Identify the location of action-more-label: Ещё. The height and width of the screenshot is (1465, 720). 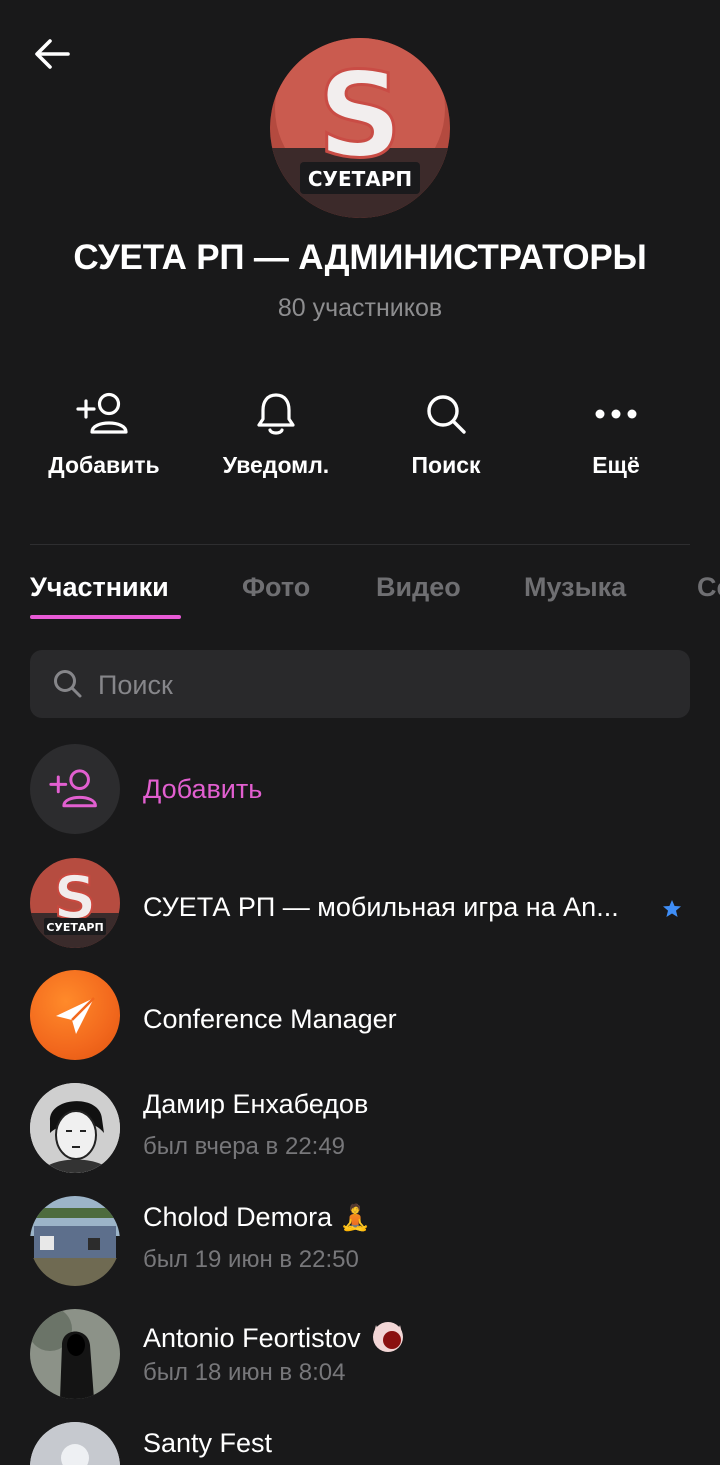
(616, 465).